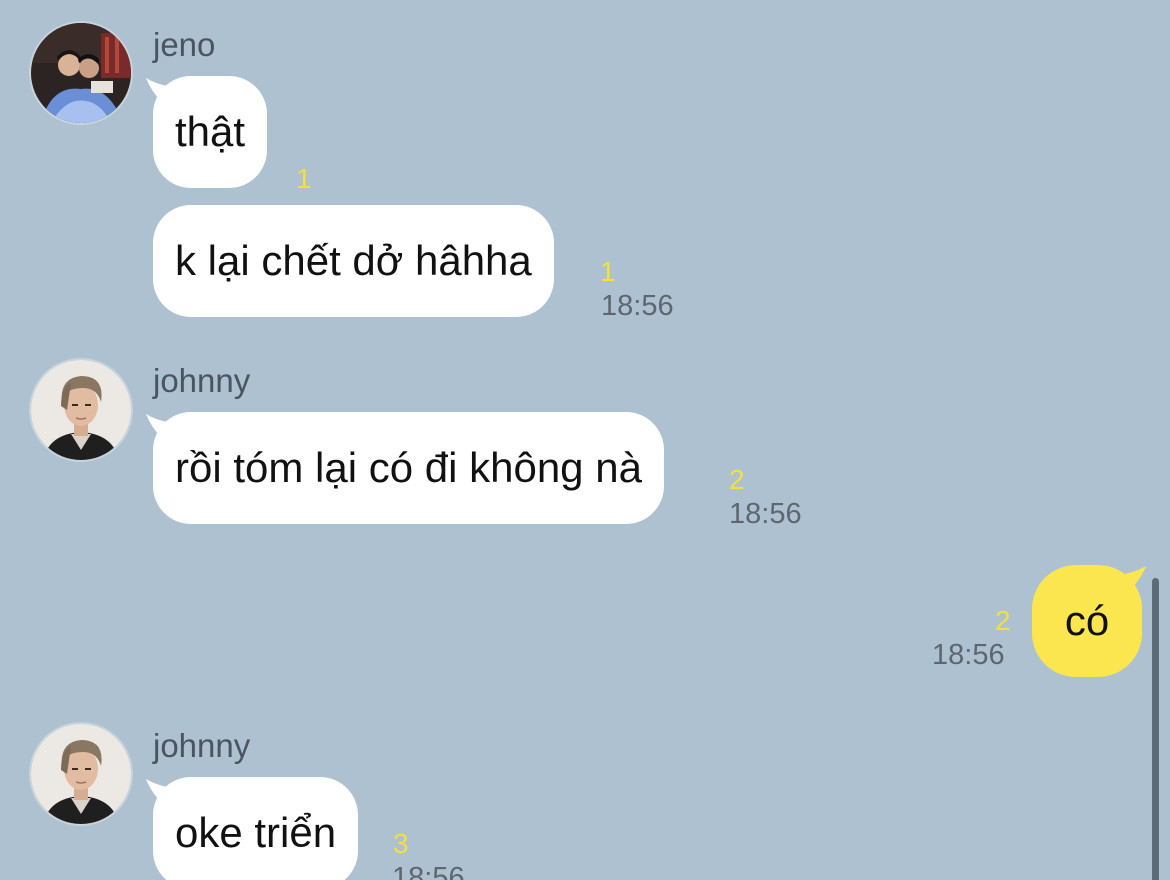 The height and width of the screenshot is (880, 1170). I want to click on message-bubble: thật, so click(210, 132).